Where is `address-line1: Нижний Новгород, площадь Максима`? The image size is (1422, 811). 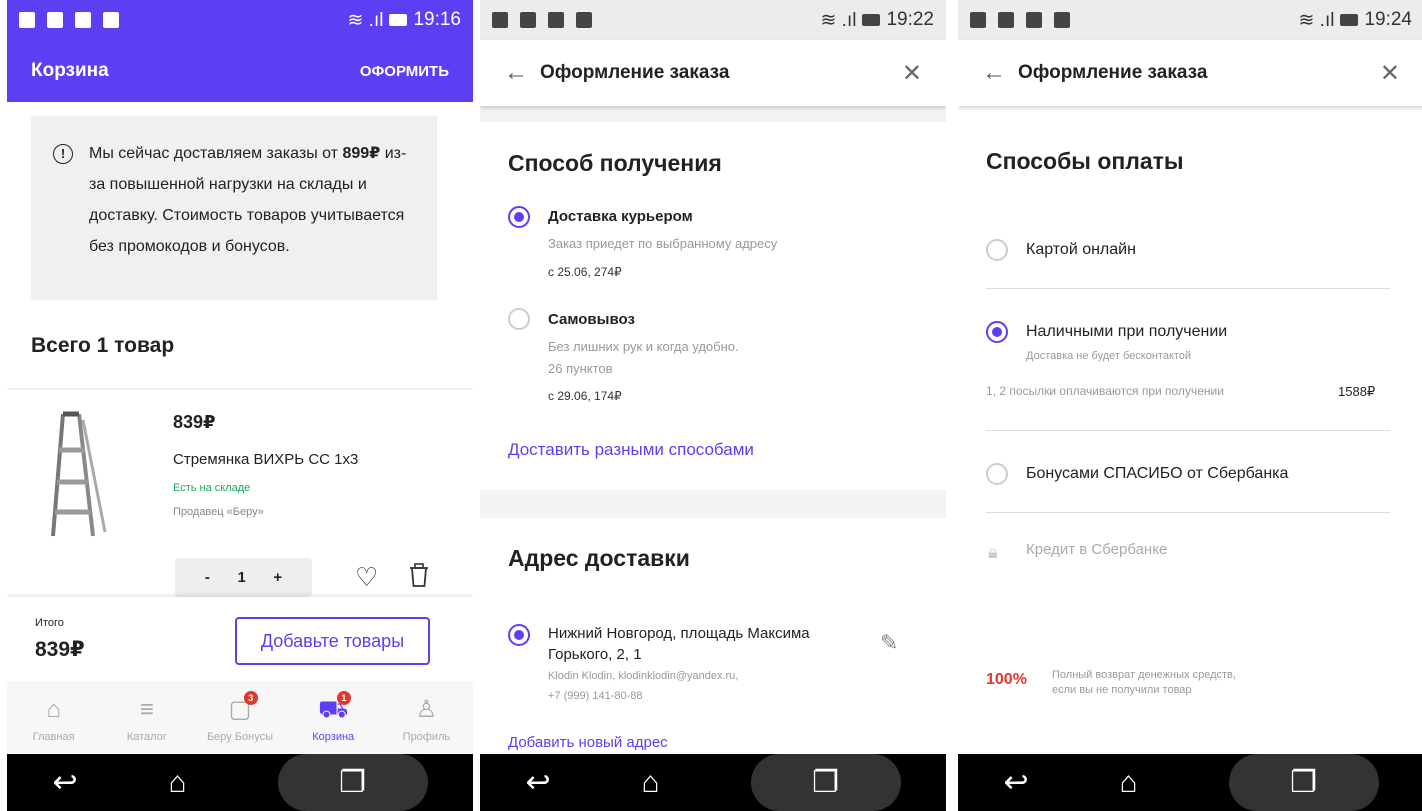
address-line1: Нижний Новгород, площадь Максима is located at coordinates (679, 633).